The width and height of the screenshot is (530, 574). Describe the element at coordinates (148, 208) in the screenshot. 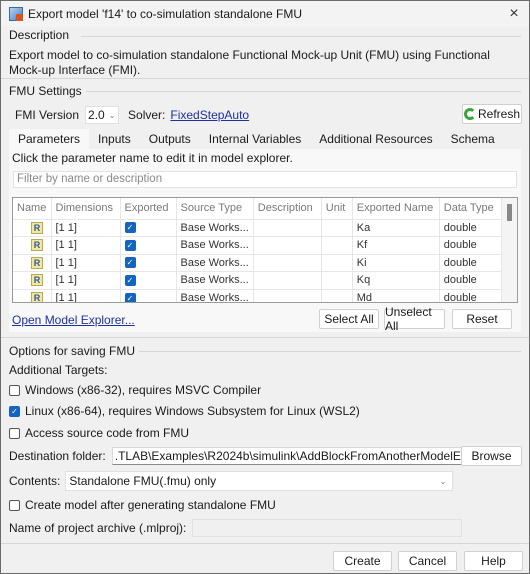

I see `column-header-exported: Exported` at that location.